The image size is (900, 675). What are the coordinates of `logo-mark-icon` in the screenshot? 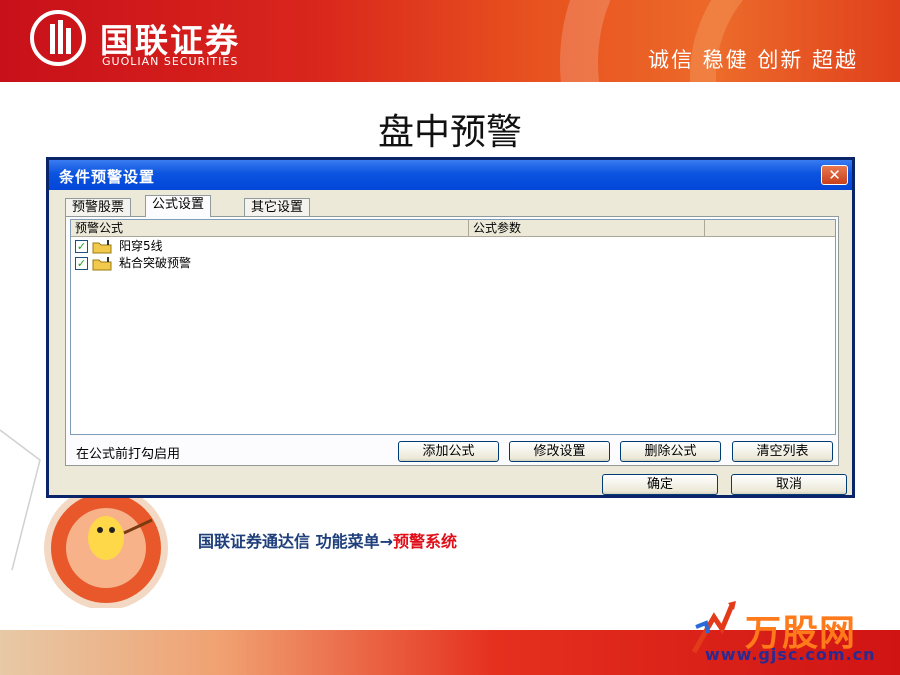 It's located at (58, 38).